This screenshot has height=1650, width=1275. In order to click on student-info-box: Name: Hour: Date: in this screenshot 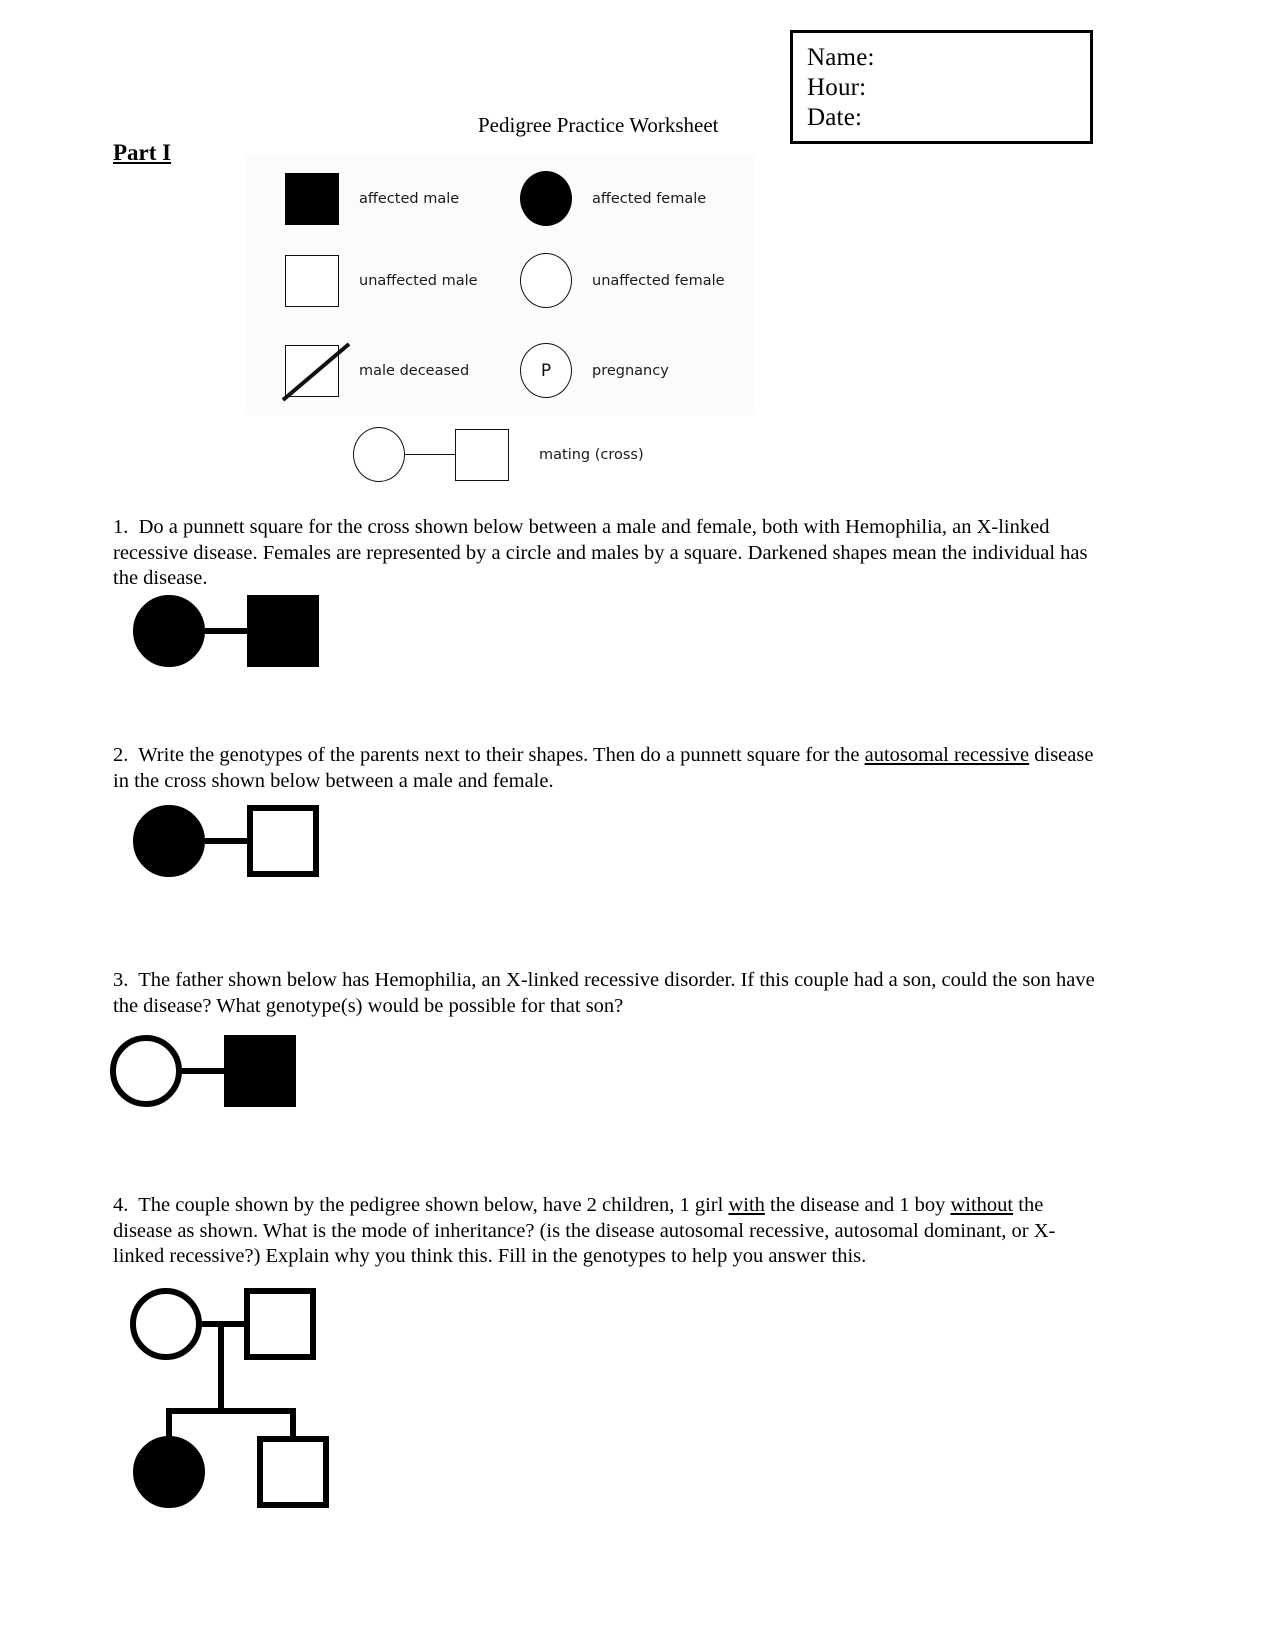, I will do `click(941, 87)`.